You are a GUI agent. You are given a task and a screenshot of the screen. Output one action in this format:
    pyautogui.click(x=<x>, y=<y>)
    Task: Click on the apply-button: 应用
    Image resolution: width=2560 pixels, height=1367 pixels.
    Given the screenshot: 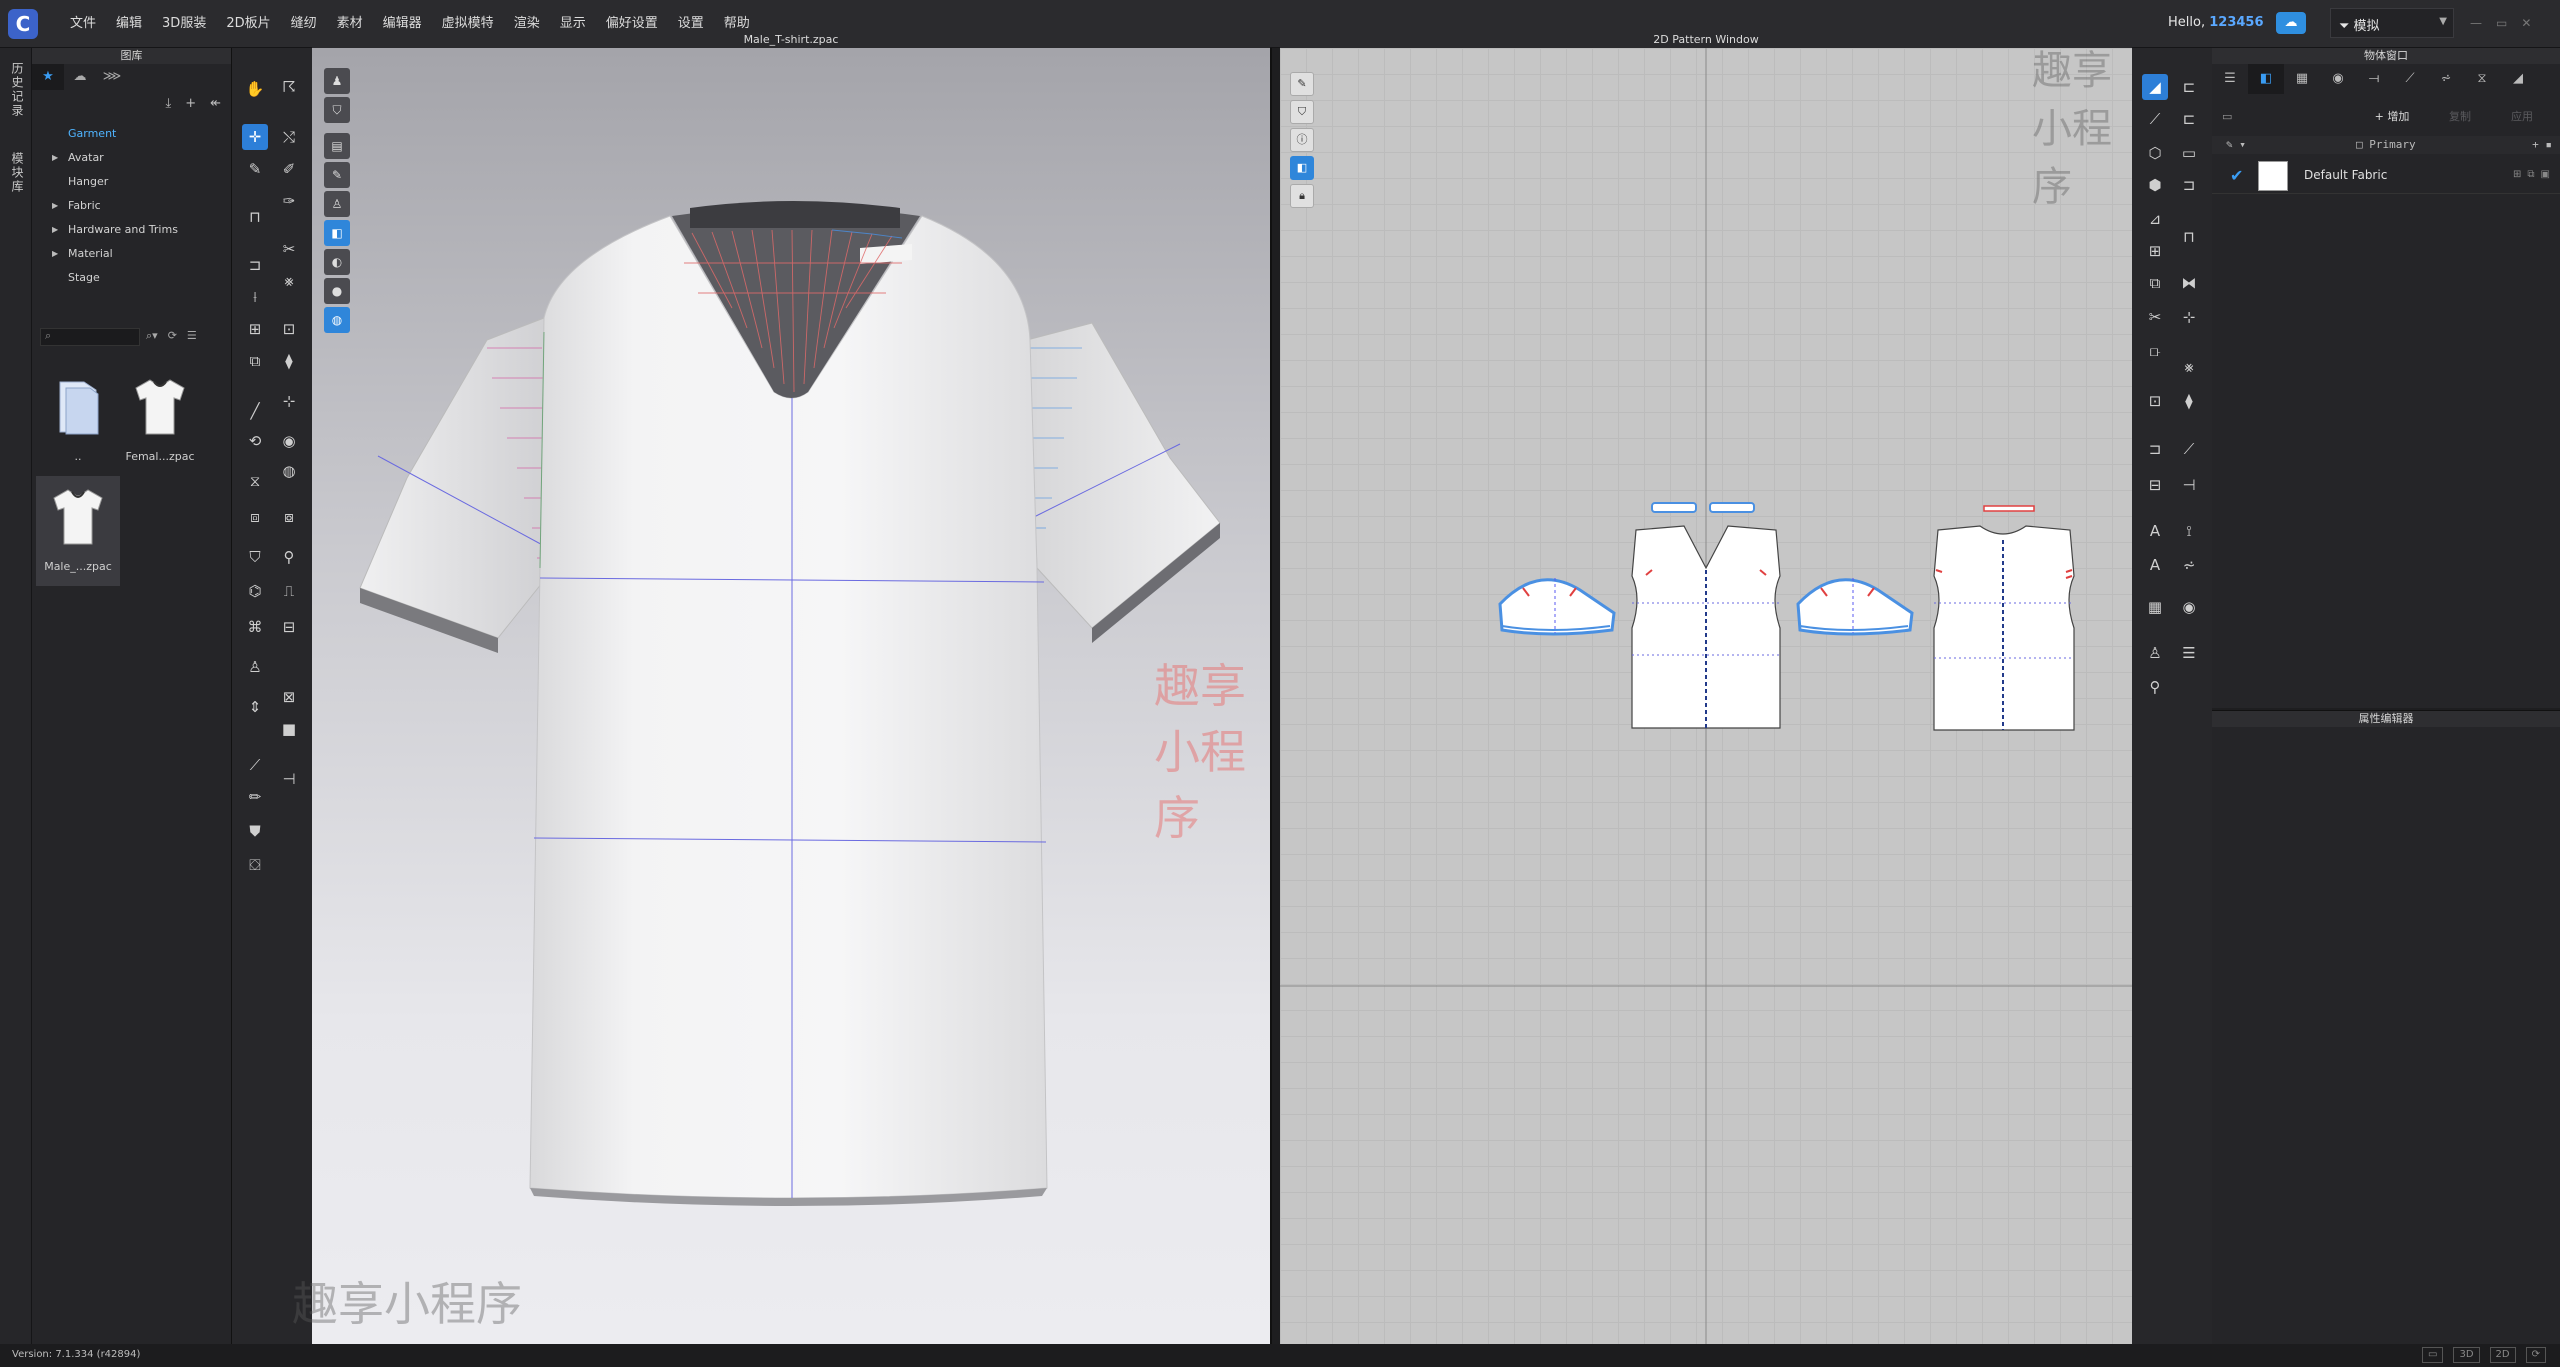 What is the action you would take?
    pyautogui.click(x=2522, y=117)
    